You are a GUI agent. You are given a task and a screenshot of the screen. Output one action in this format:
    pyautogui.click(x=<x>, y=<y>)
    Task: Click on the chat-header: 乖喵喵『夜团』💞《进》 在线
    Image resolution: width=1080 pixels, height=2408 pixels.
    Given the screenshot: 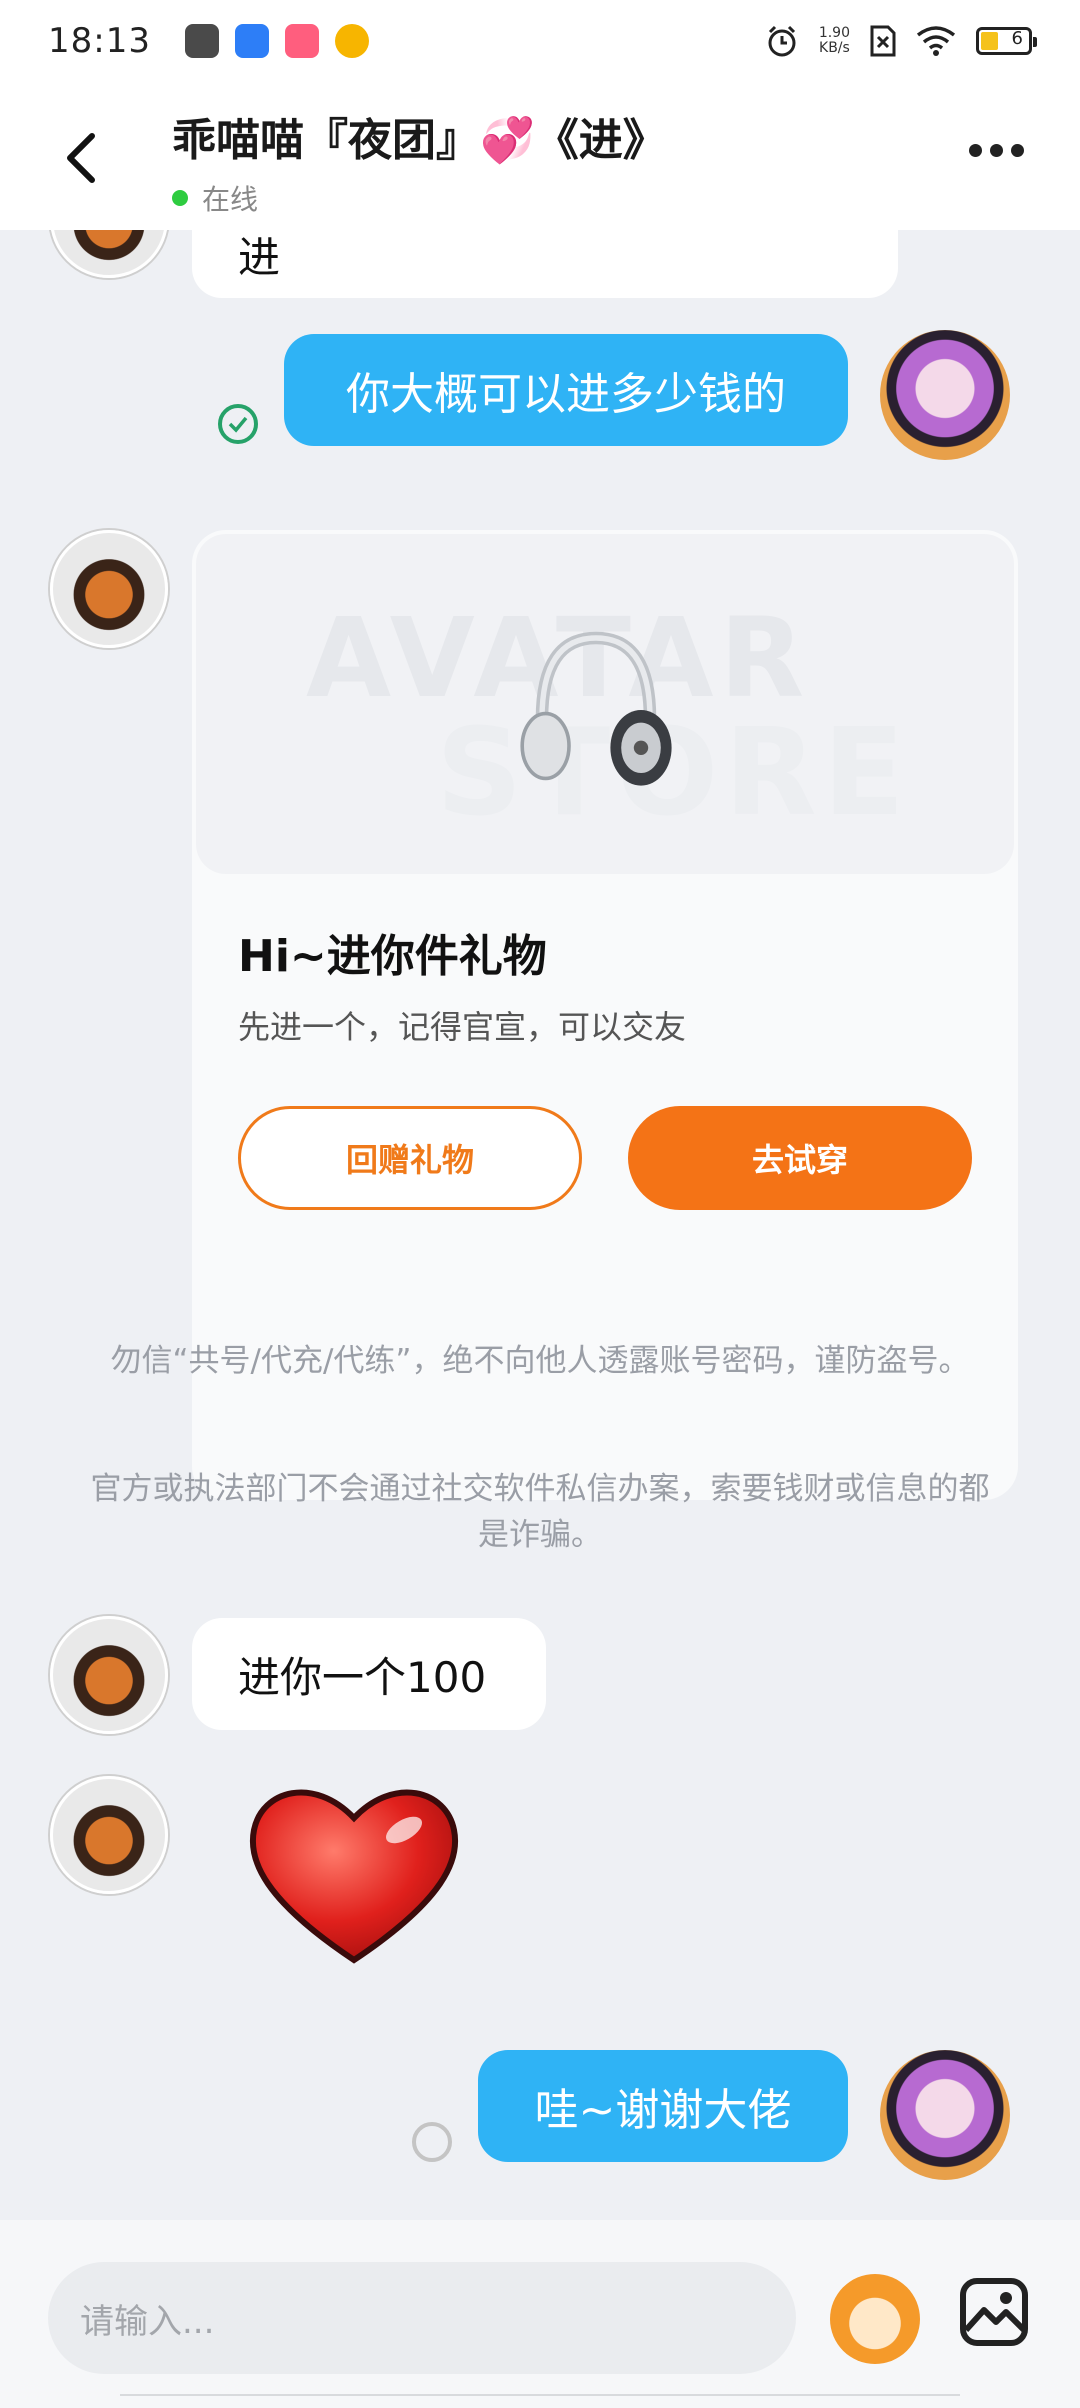 What is the action you would take?
    pyautogui.click(x=540, y=156)
    